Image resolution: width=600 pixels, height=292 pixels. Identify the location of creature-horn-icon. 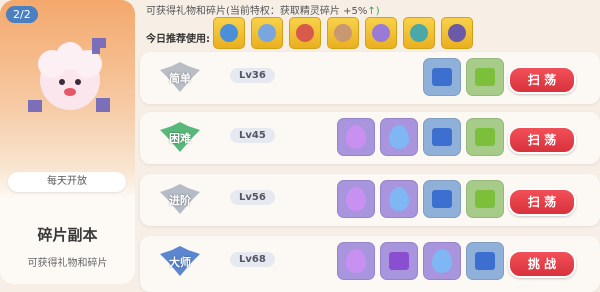
(457, 33).